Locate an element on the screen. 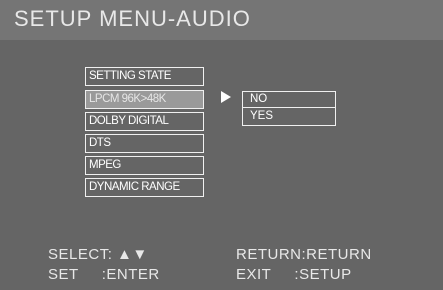 The width and height of the screenshot is (443, 290). footer-set-hint: SET :ENTER is located at coordinates (104, 274).